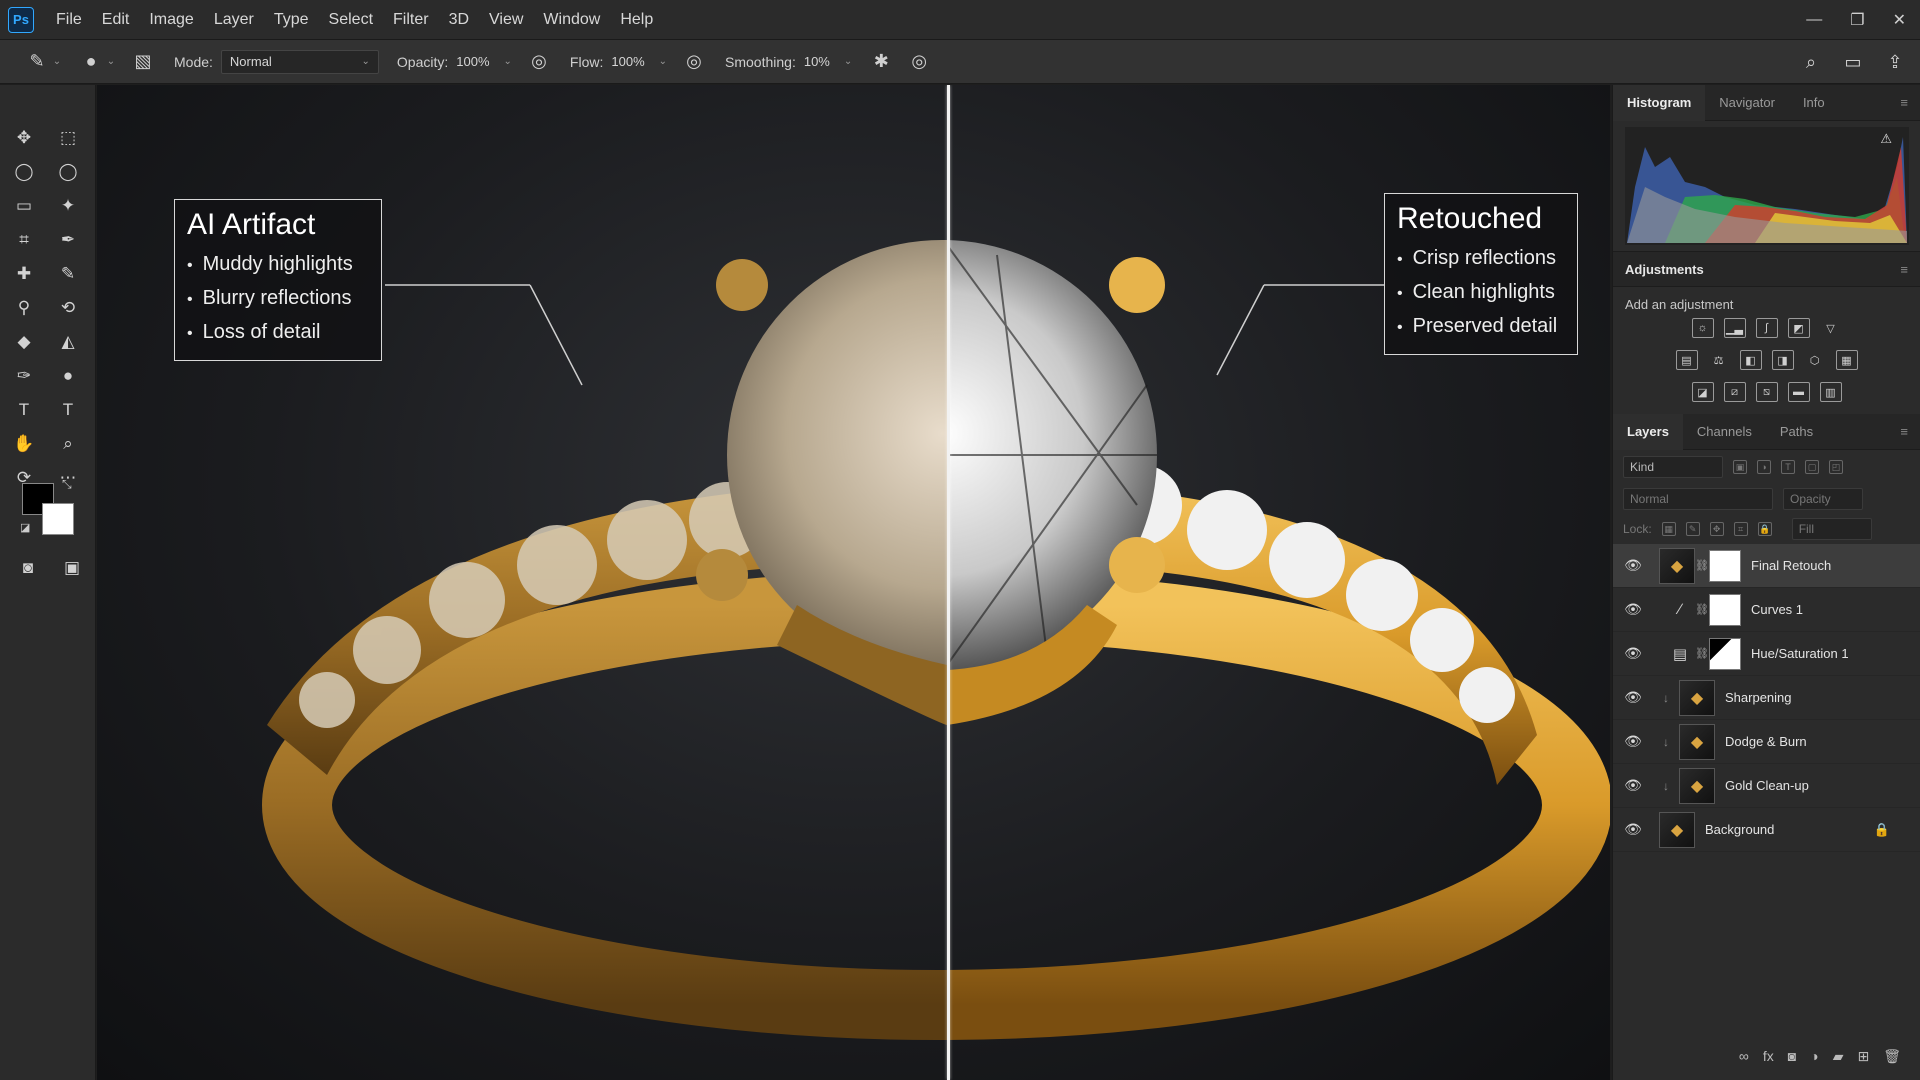  What do you see at coordinates (1766, 328) in the screenshot?
I see `curves-icon: ∫` at bounding box center [1766, 328].